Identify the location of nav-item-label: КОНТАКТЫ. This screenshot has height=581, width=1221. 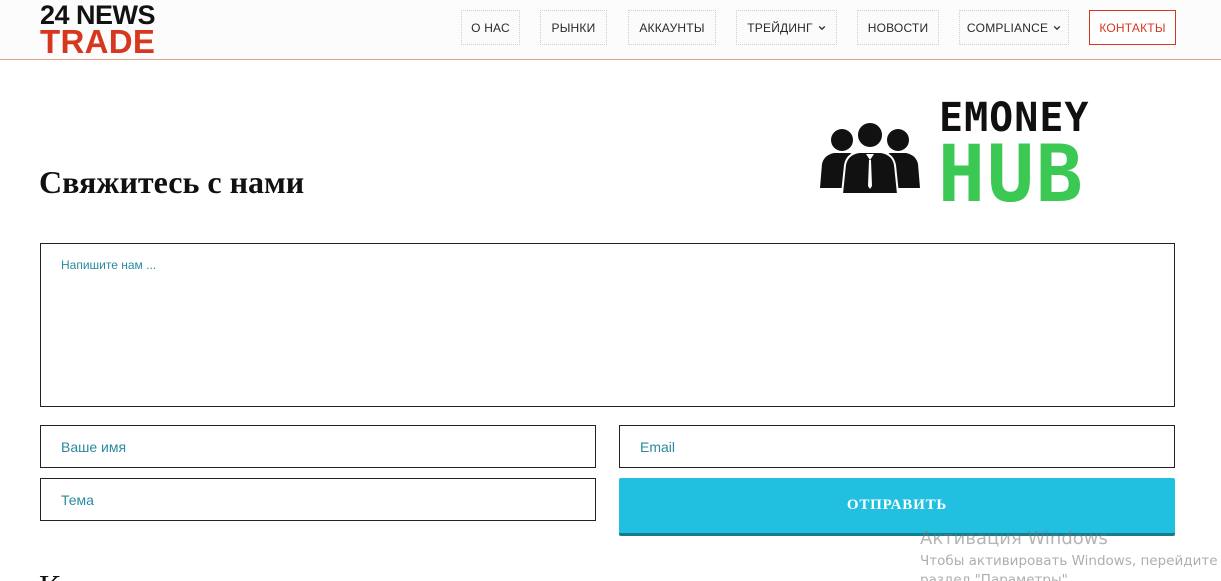
(1132, 27).